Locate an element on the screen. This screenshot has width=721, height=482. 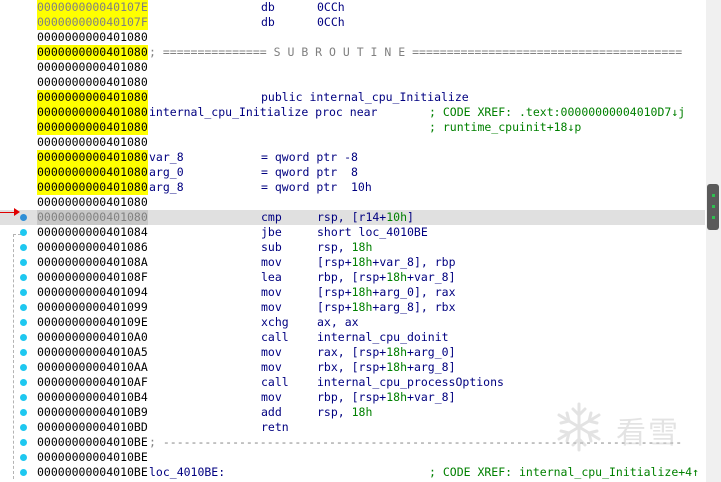
operands: ax, ax is located at coordinates (338, 322).